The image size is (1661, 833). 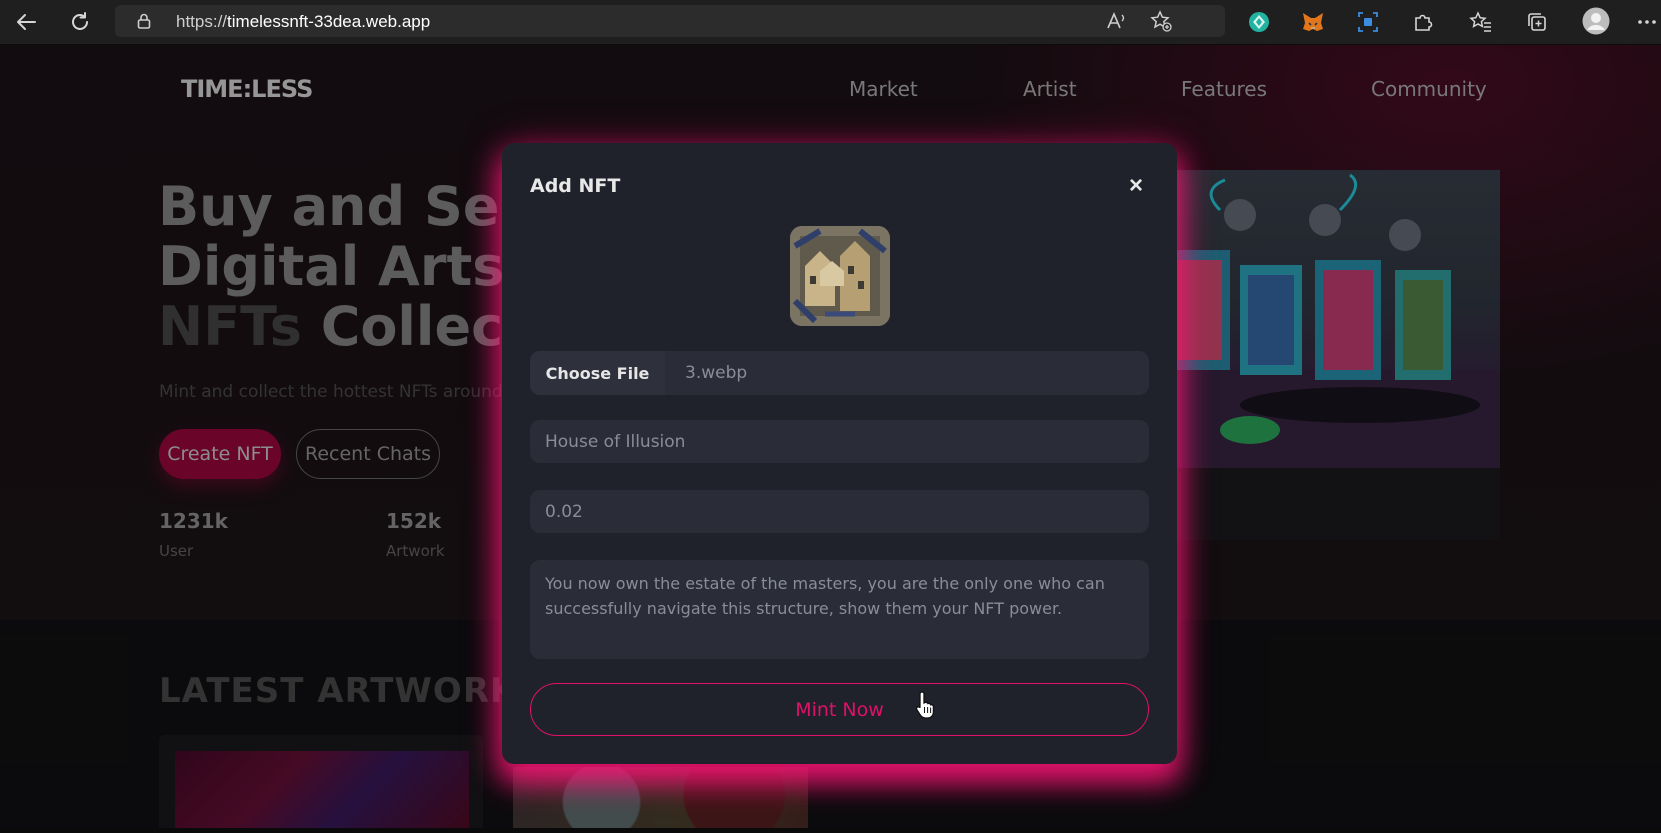 What do you see at coordinates (1423, 22) in the screenshot?
I see `puzzle-icon` at bounding box center [1423, 22].